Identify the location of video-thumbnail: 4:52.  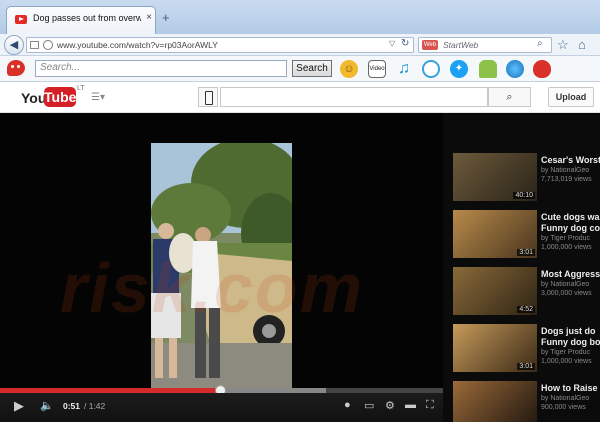
(495, 291).